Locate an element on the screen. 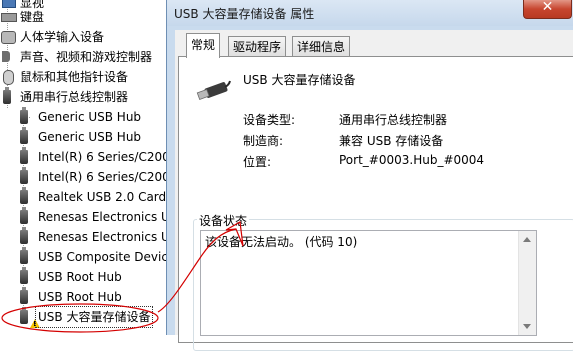  status-scrollbar is located at coordinates (527, 283).